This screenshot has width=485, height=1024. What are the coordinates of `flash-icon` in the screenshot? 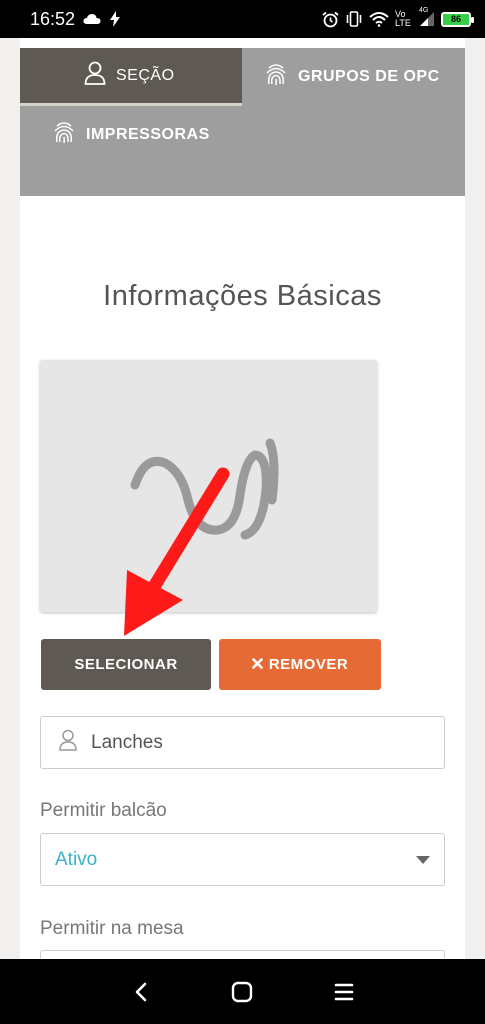 It's located at (115, 19).